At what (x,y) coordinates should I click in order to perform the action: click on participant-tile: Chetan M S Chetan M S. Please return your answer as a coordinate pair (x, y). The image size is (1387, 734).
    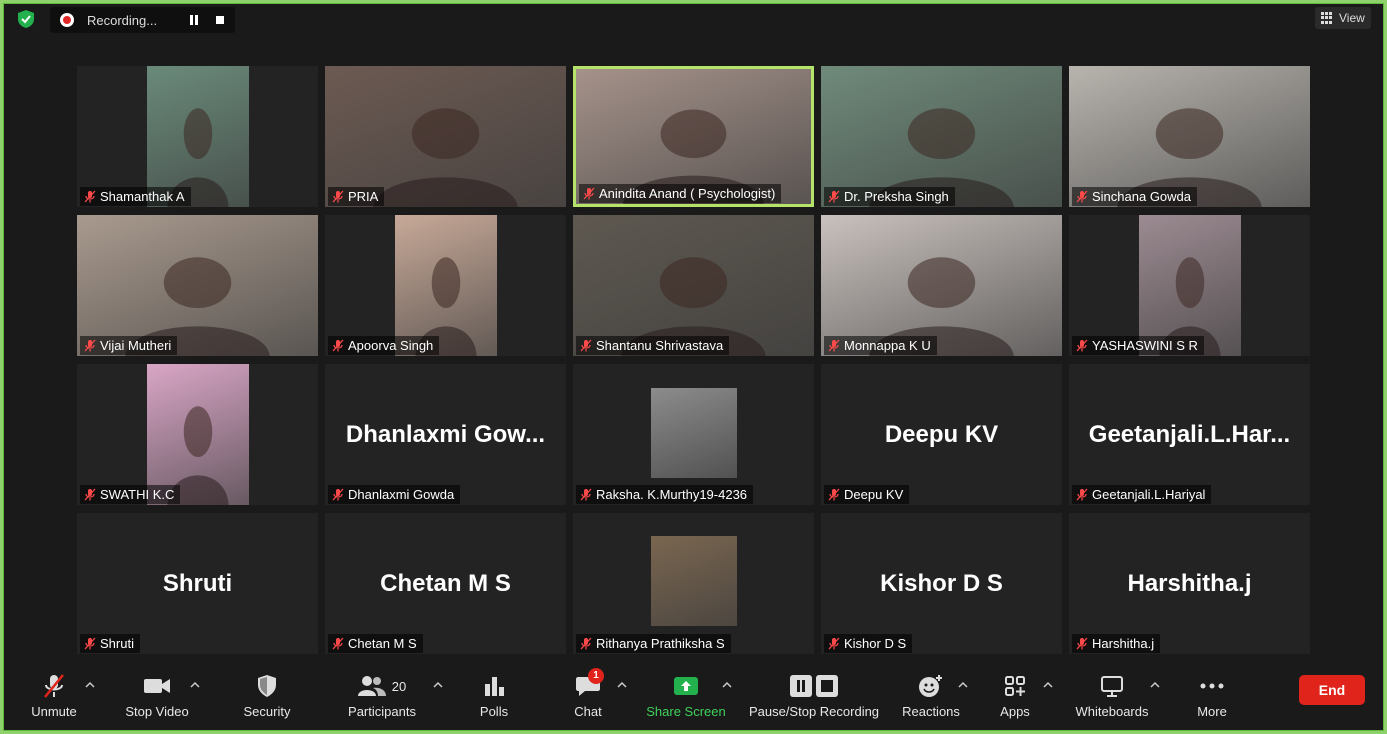
    Looking at the image, I should click on (445, 583).